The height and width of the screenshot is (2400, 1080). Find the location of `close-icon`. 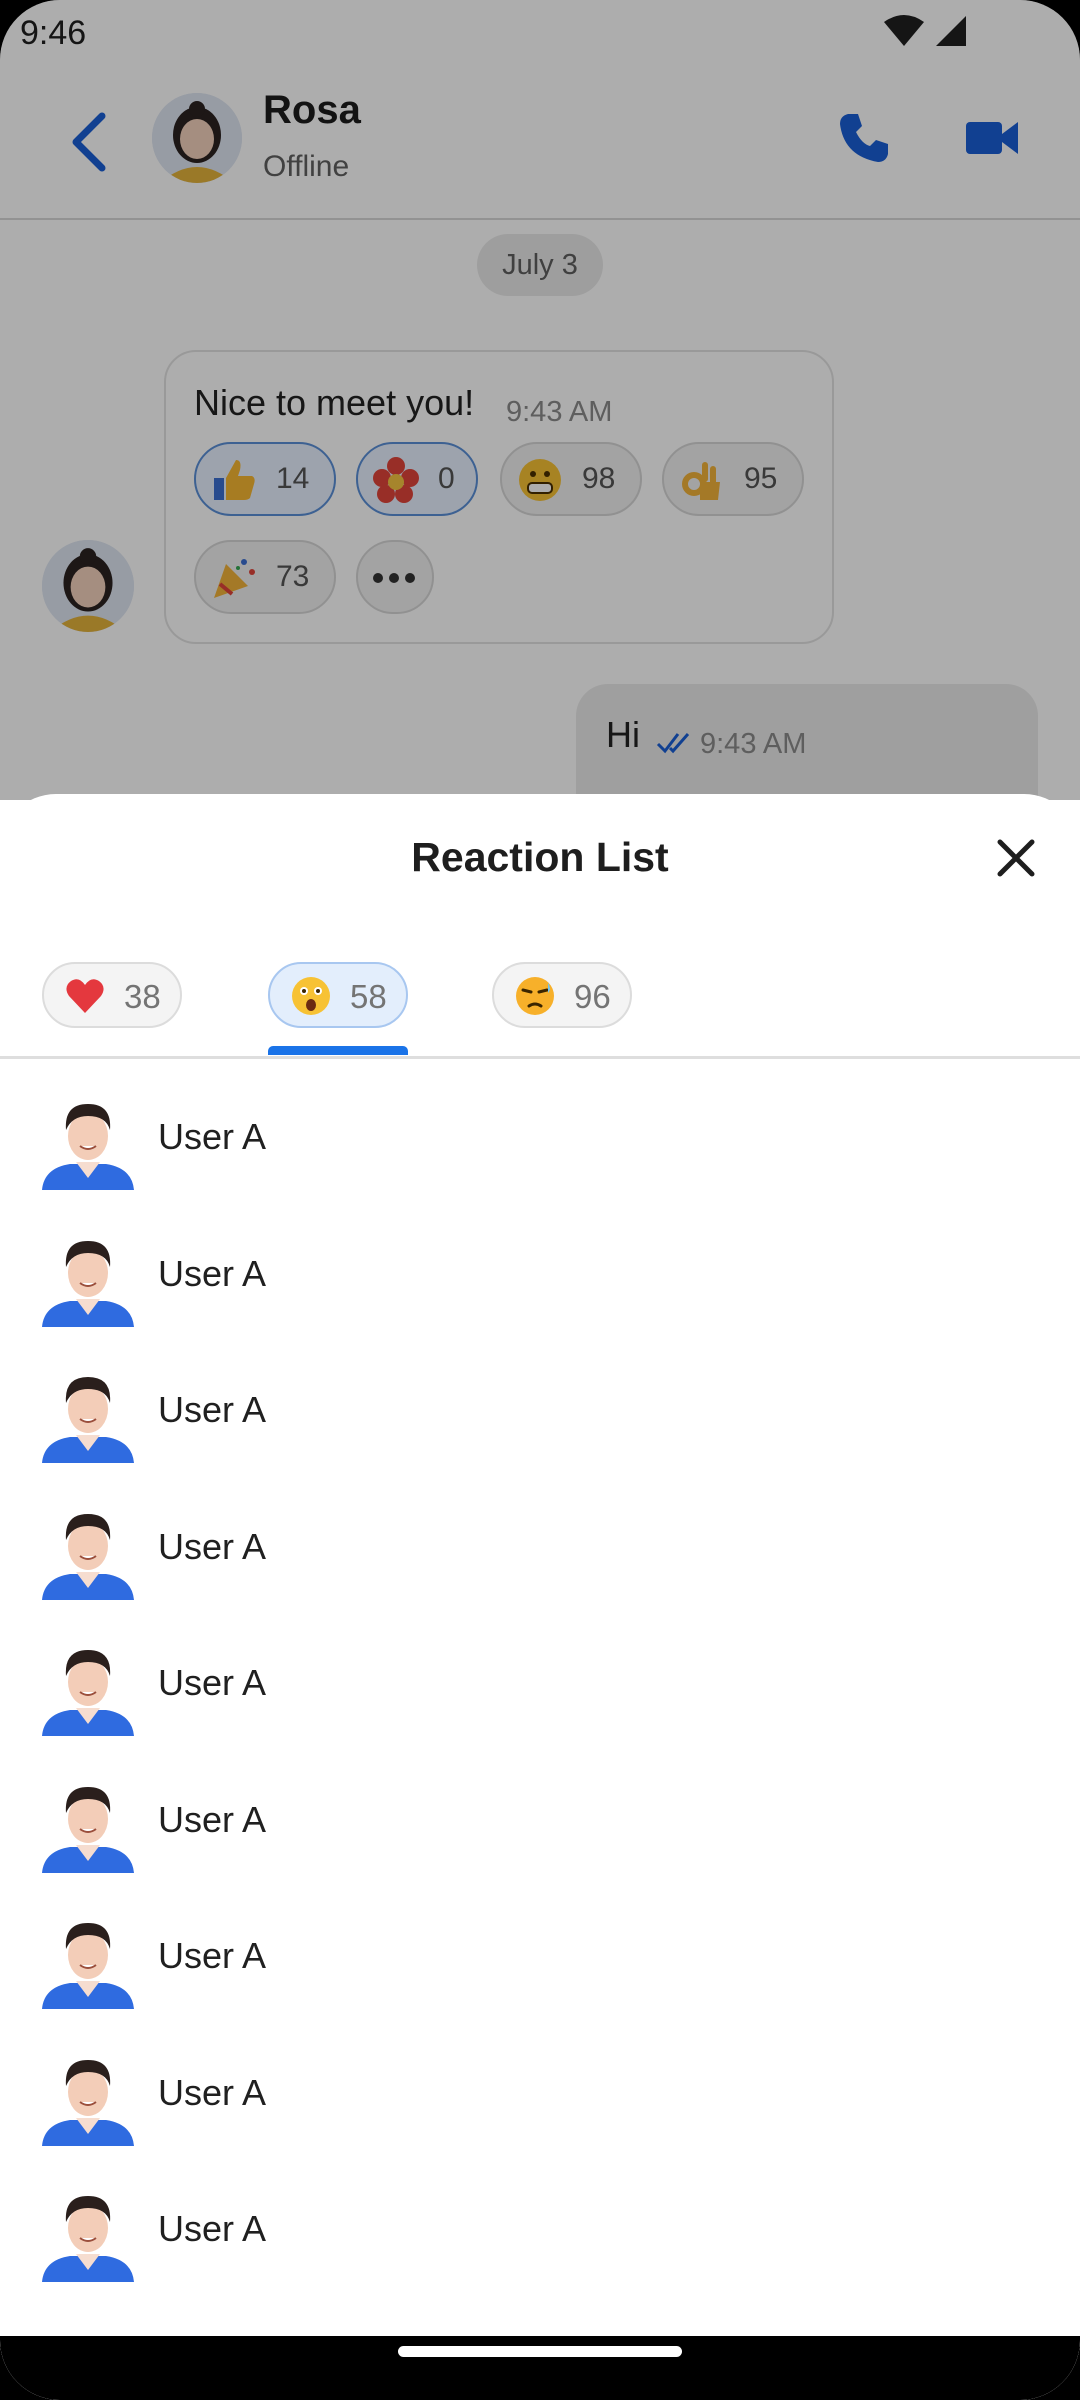

close-icon is located at coordinates (1016, 858).